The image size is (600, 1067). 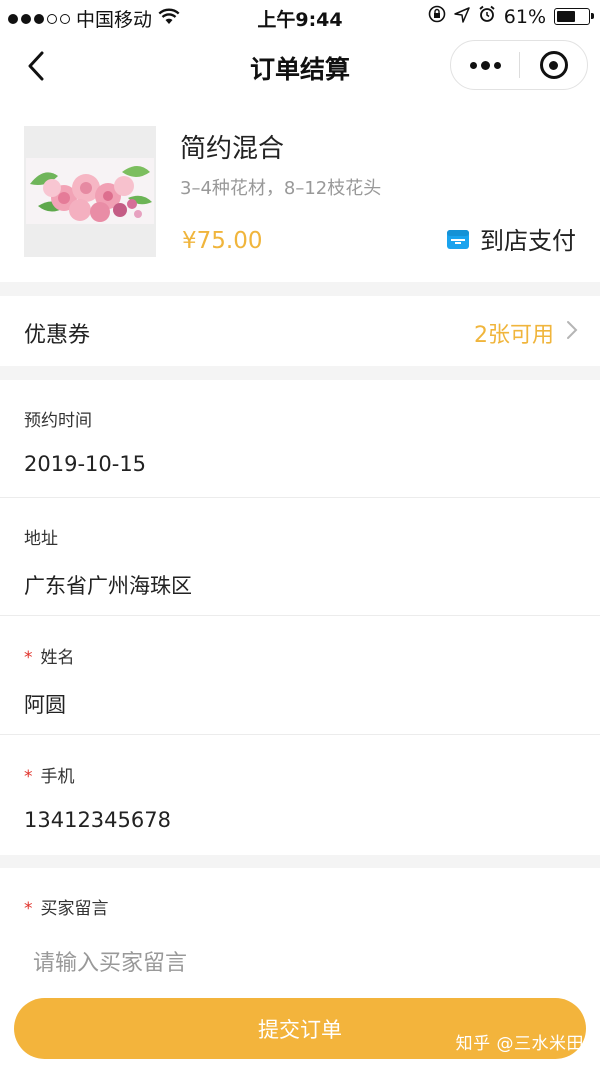 What do you see at coordinates (300, 963) in the screenshot?
I see `buyer-message-input` at bounding box center [300, 963].